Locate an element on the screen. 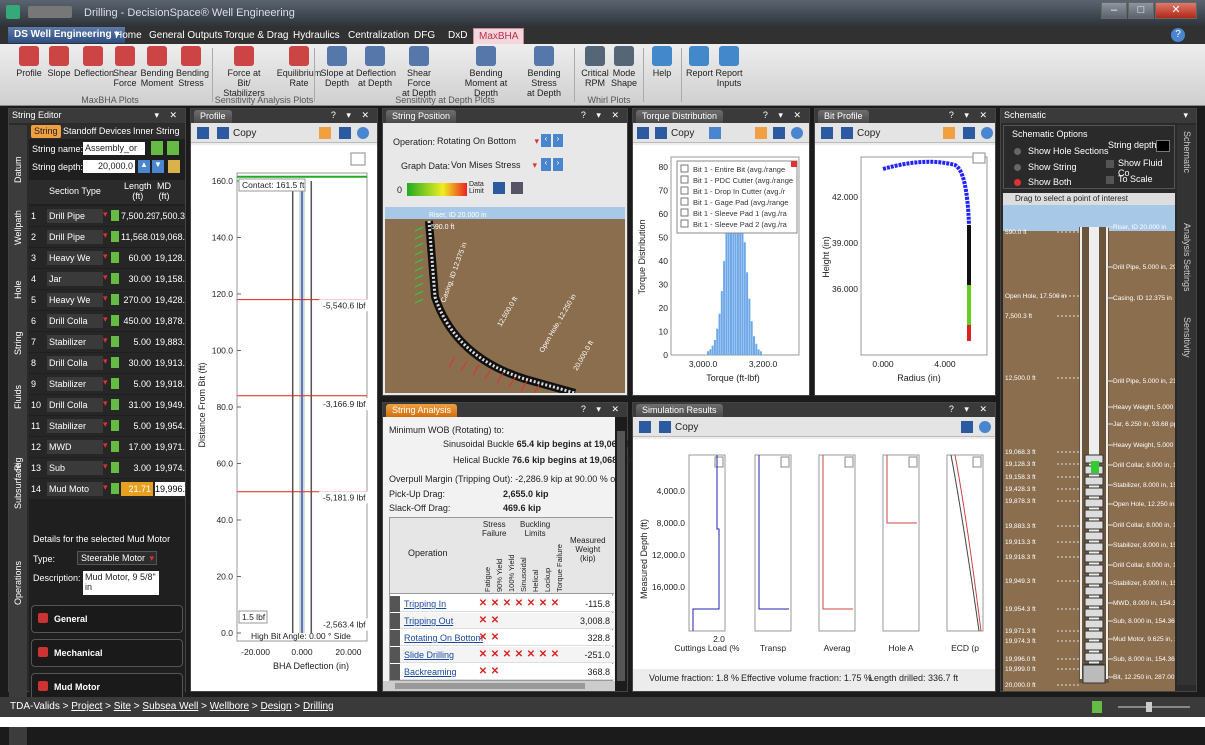 The image size is (1205, 745). section-general: General is located at coordinates (107, 619).